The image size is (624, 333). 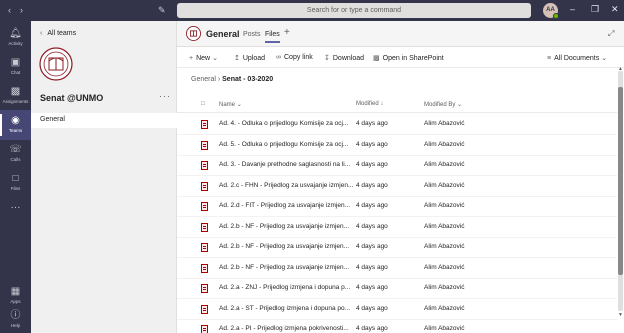 What do you see at coordinates (15, 319) in the screenshot?
I see `rail-item-help: ⓘ Help` at bounding box center [15, 319].